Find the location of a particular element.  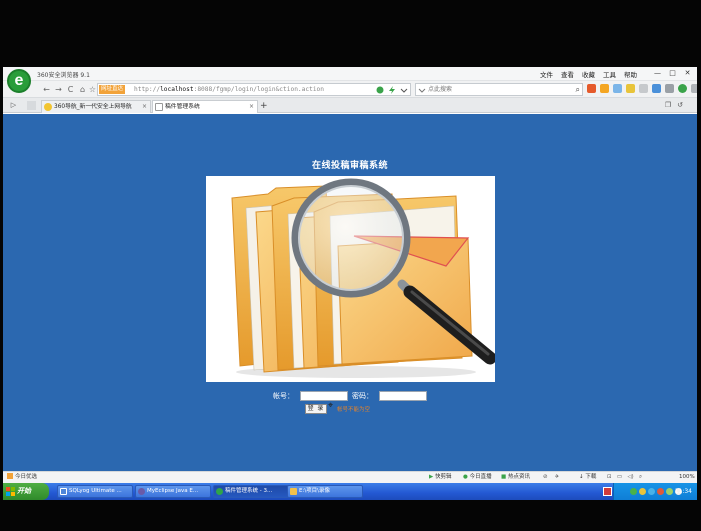

url-direct-badge: 网址直达 is located at coordinates (112, 89).